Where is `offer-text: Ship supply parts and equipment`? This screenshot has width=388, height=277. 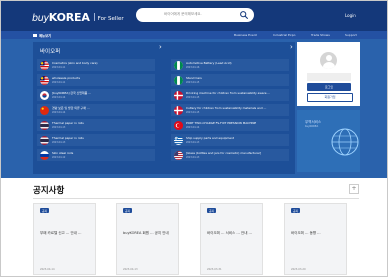 offer-text: Ship supply parts and equipment is located at coordinates (210, 137).